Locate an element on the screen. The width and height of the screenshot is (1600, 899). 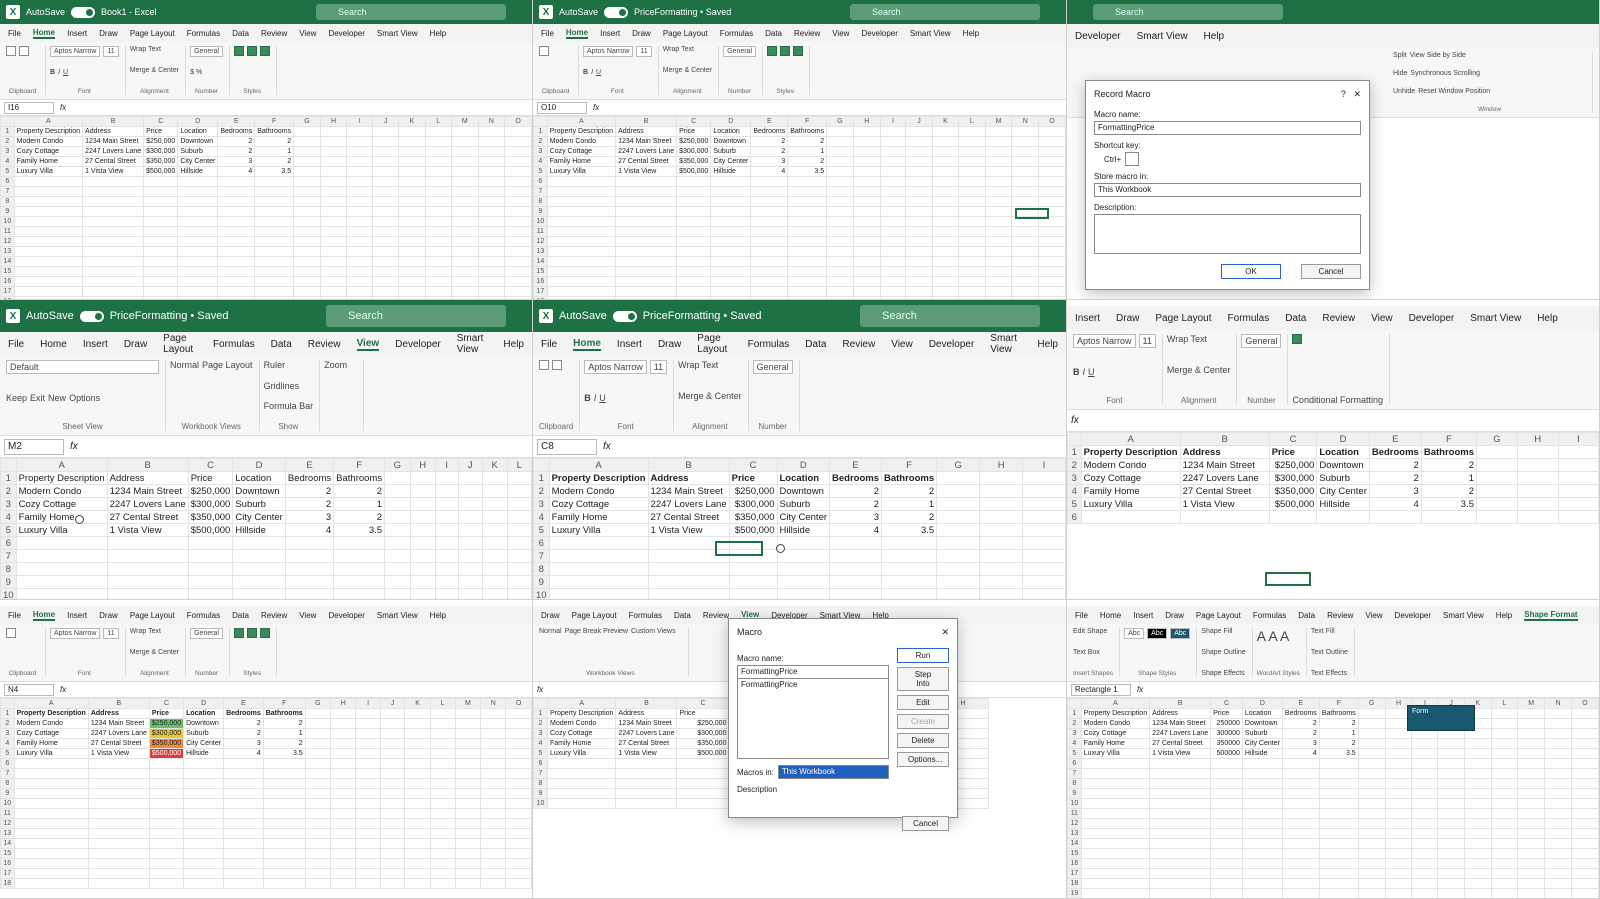
selected-cell is located at coordinates (1032, 213).